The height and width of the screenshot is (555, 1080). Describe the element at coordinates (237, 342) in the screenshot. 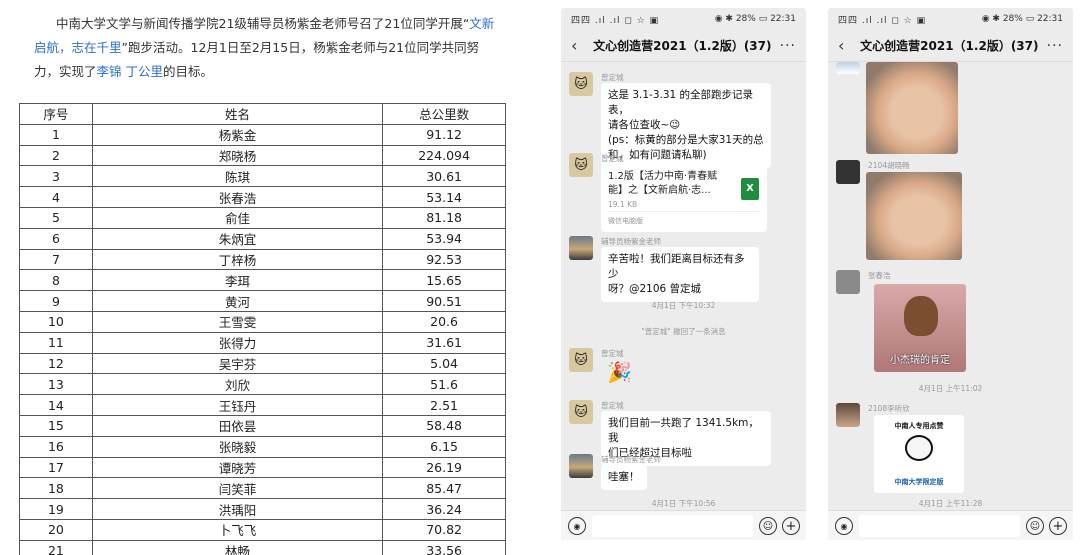

I see `cell-name: 张得力` at that location.